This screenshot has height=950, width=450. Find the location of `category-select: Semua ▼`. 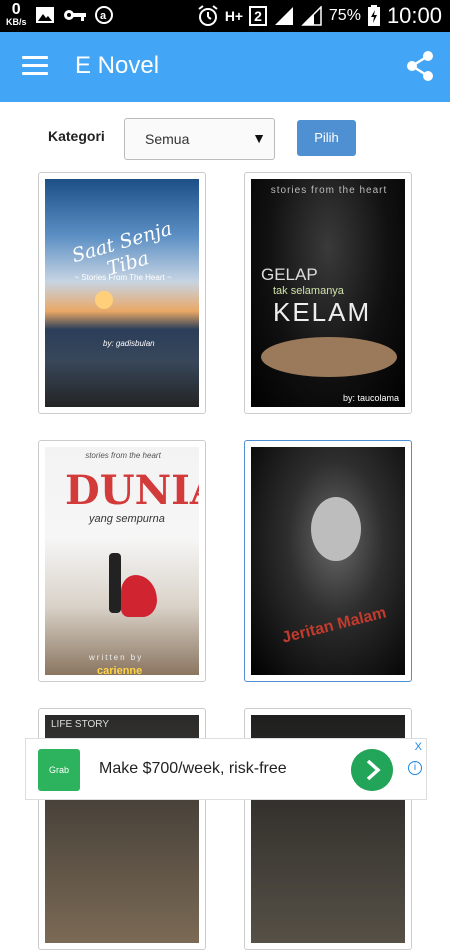

category-select: Semua ▼ is located at coordinates (199, 139).